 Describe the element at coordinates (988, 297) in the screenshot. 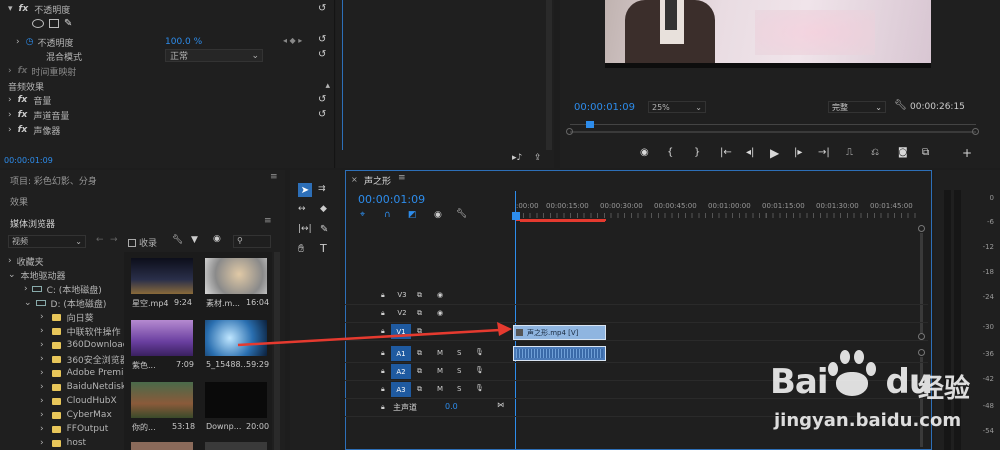

I see `meter-label: -24` at that location.